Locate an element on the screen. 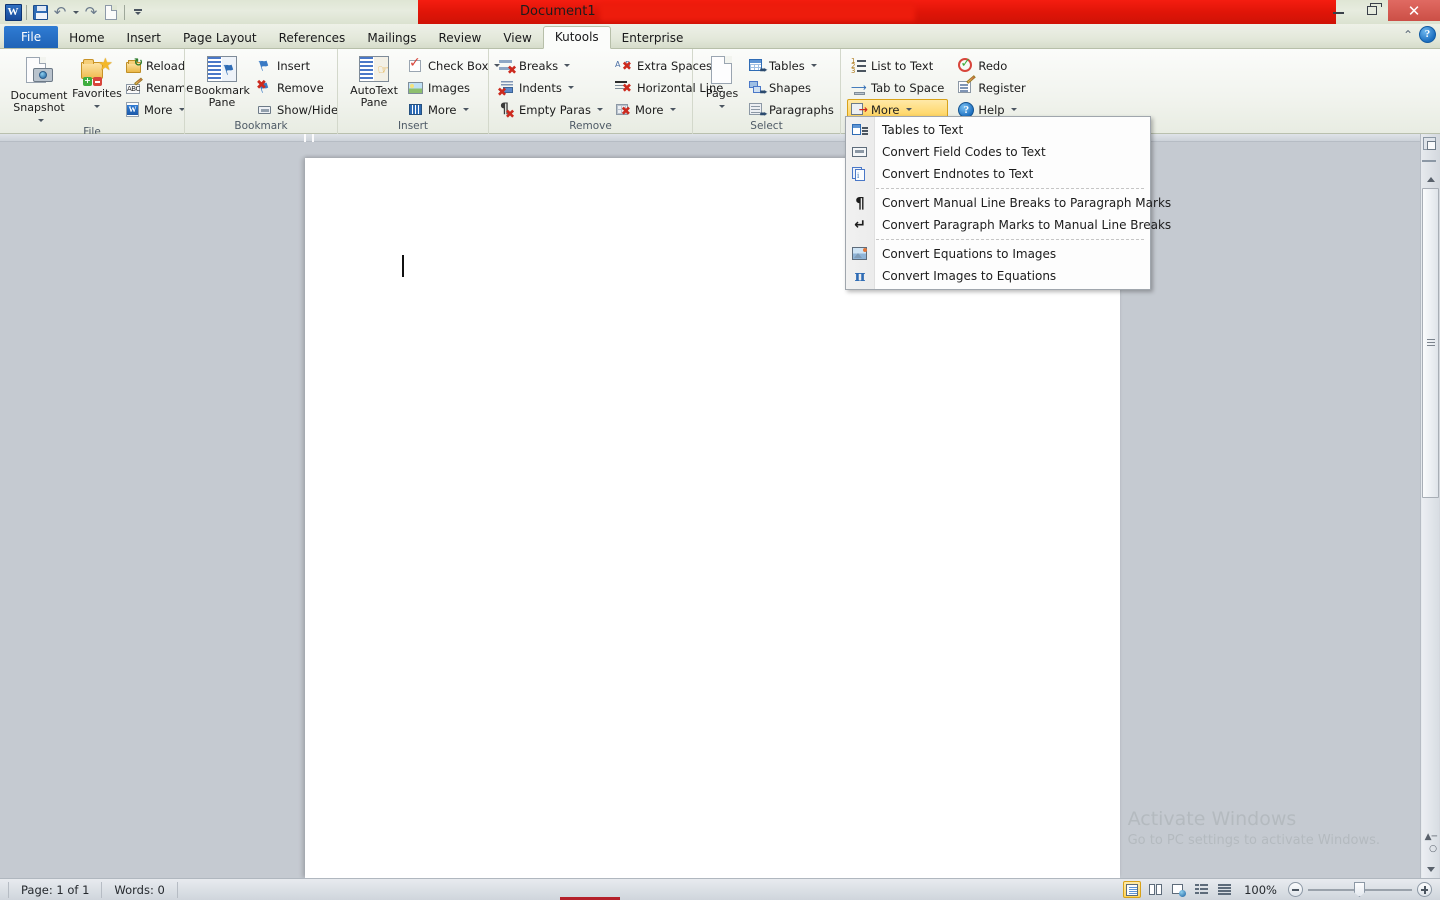  ribbon-right-controls: ⌃ ? is located at coordinates (1419, 34).